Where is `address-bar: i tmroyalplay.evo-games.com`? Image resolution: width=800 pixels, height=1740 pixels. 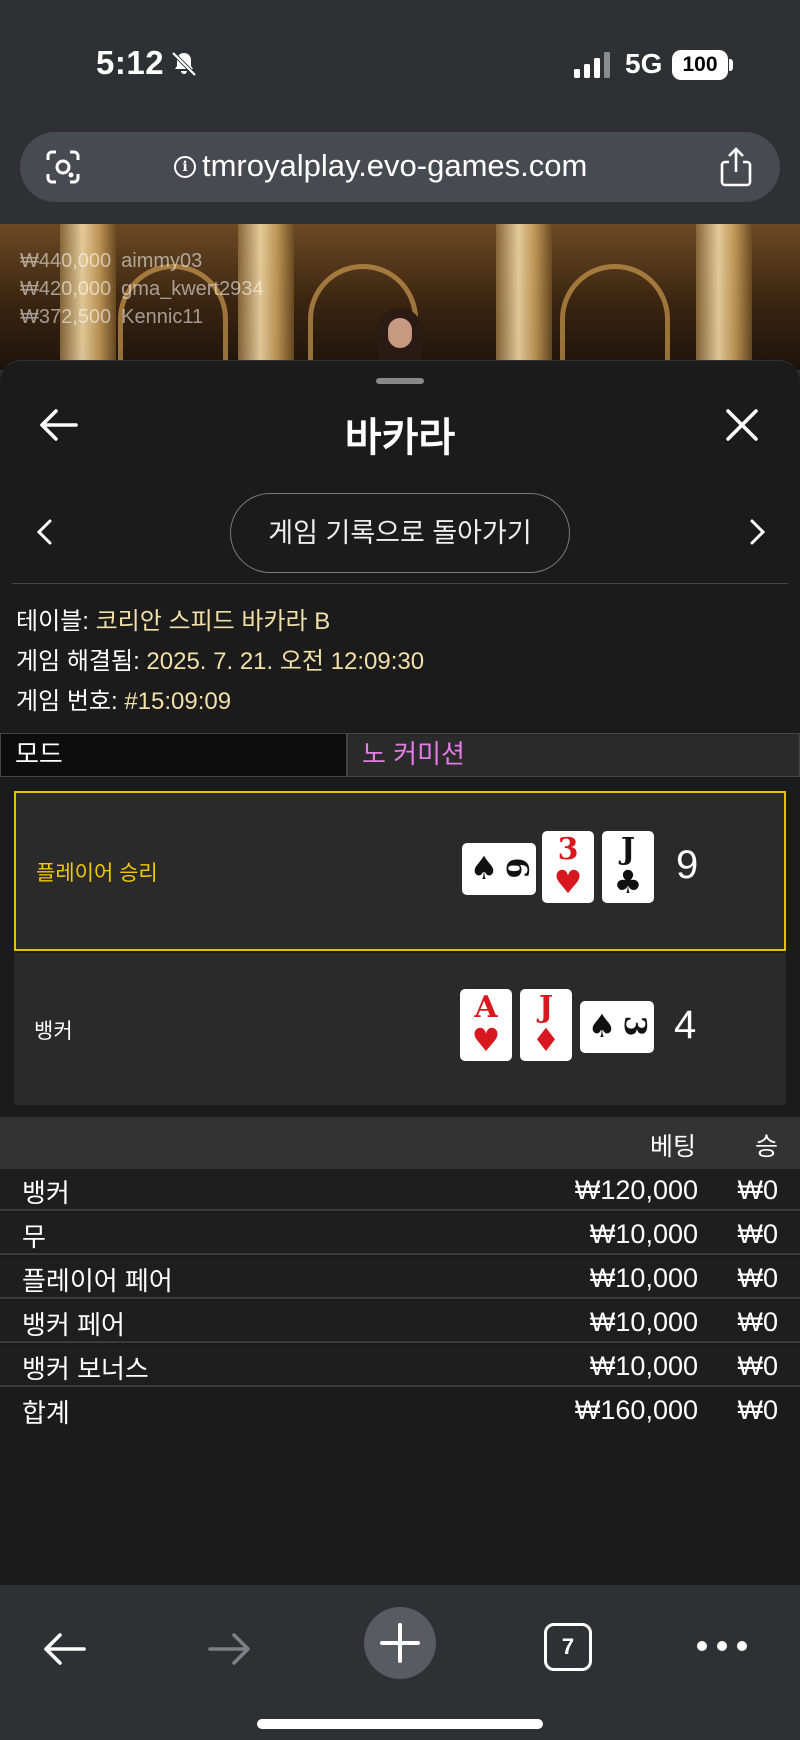 address-bar: i tmroyalplay.evo-games.com is located at coordinates (400, 167).